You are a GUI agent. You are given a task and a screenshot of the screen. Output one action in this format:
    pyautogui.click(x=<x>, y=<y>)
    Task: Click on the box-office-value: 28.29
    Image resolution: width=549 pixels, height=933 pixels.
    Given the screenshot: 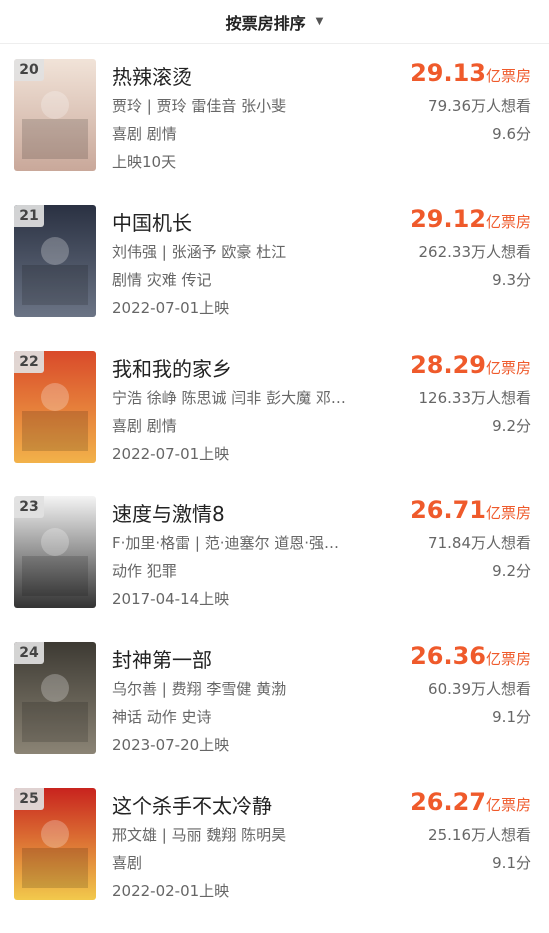 What is the action you would take?
    pyautogui.click(x=448, y=365)
    